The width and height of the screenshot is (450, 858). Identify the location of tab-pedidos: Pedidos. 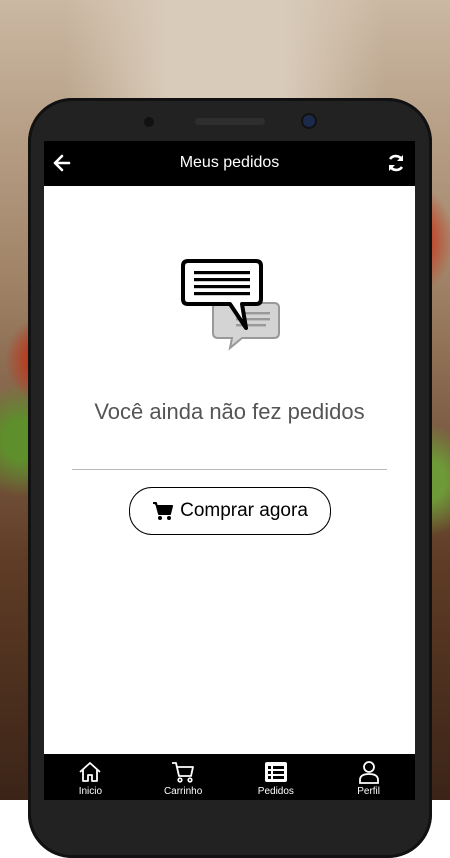
(276, 777).